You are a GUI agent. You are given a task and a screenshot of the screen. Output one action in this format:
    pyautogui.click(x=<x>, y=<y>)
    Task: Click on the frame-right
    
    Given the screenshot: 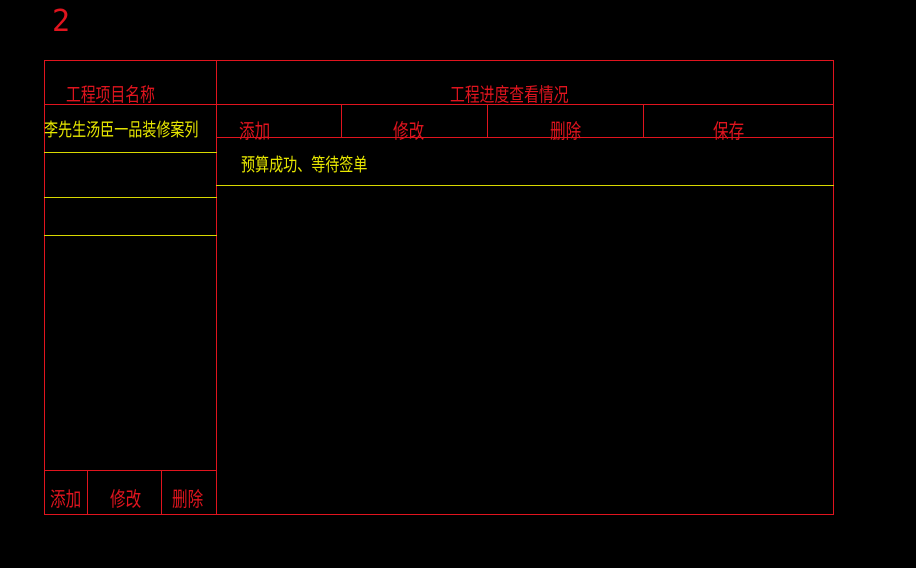 What is the action you would take?
    pyautogui.click(x=833, y=287)
    